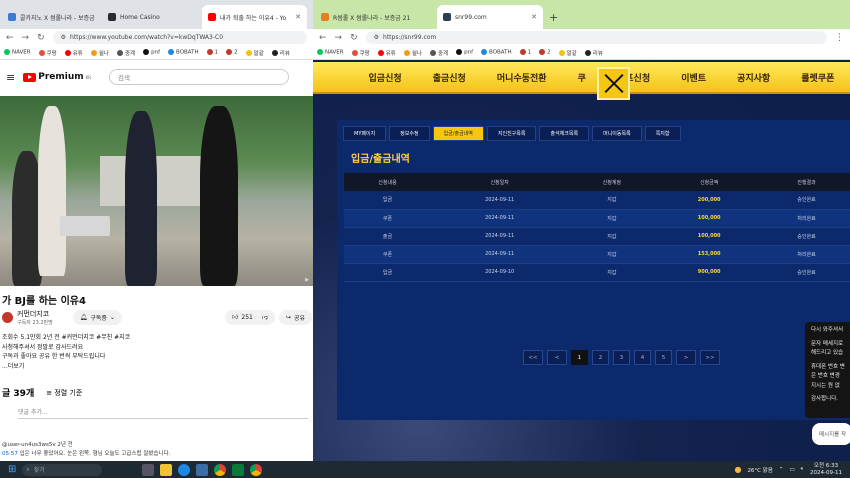  Describe the element at coordinates (753, 77) in the screenshot. I see `nav-notice: 공지사항` at that location.